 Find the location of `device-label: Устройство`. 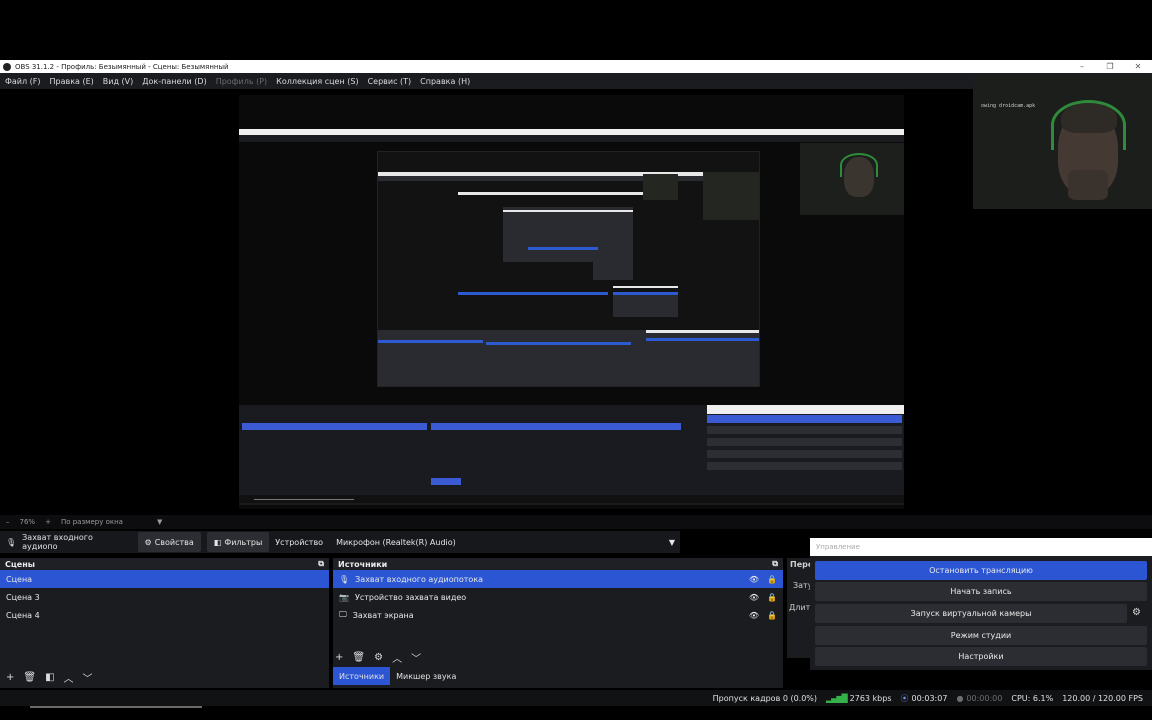

device-label: Устройство is located at coordinates (299, 542).